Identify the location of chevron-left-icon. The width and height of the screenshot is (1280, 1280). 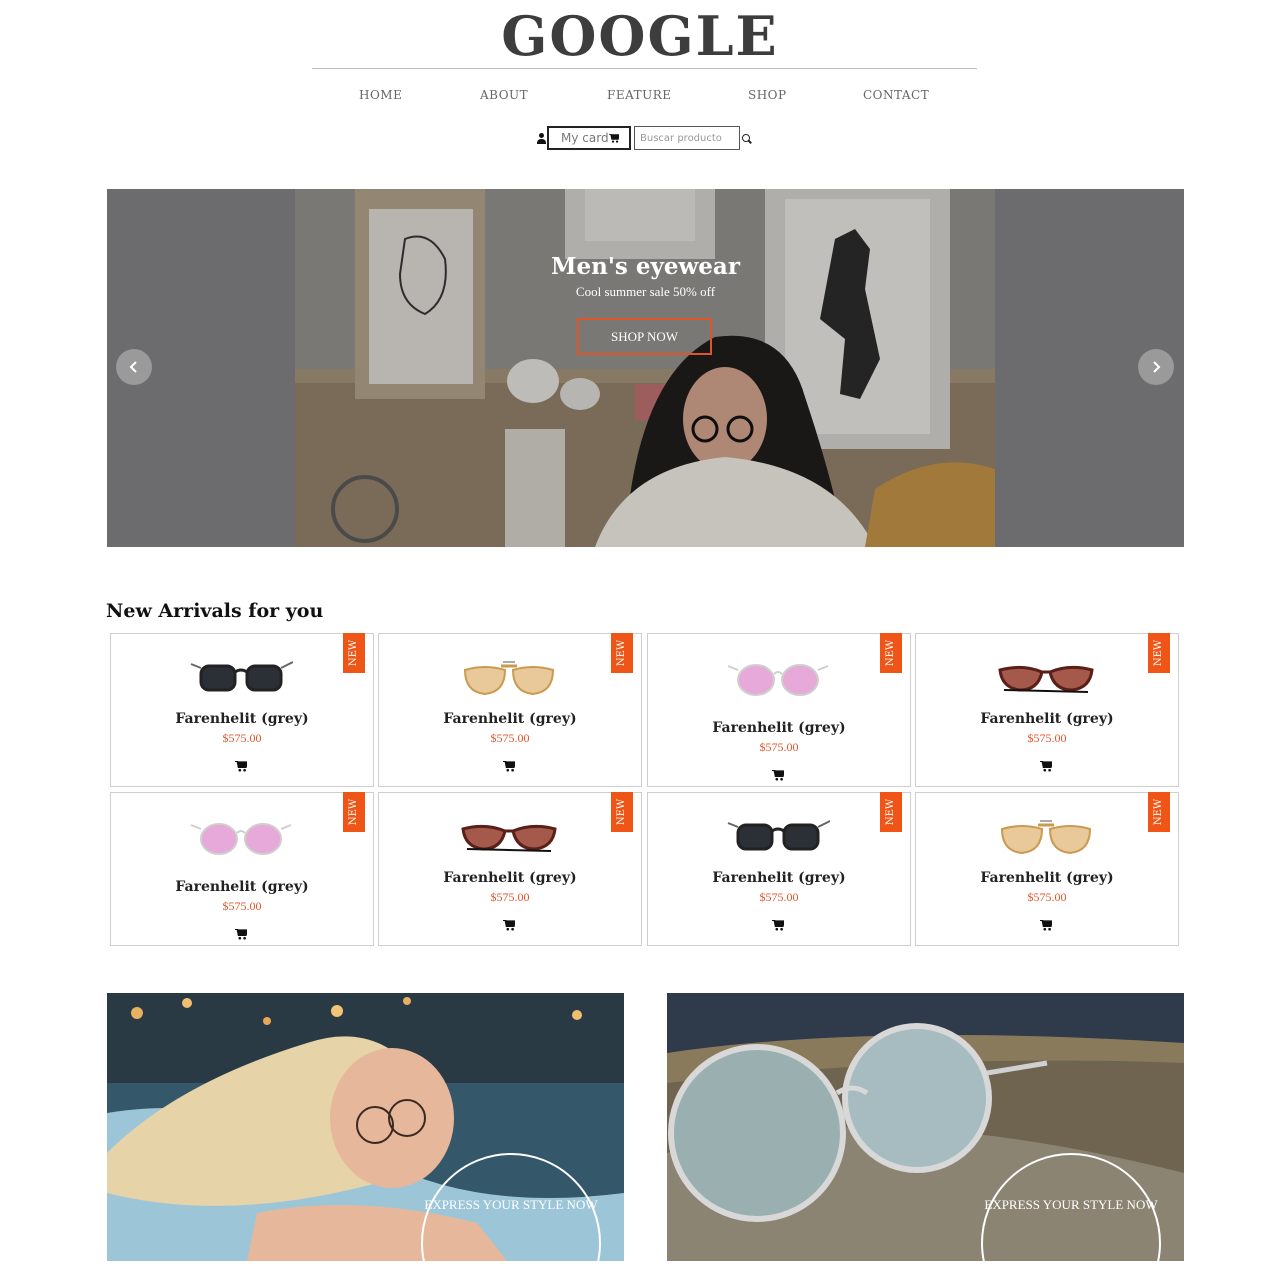
(133, 367).